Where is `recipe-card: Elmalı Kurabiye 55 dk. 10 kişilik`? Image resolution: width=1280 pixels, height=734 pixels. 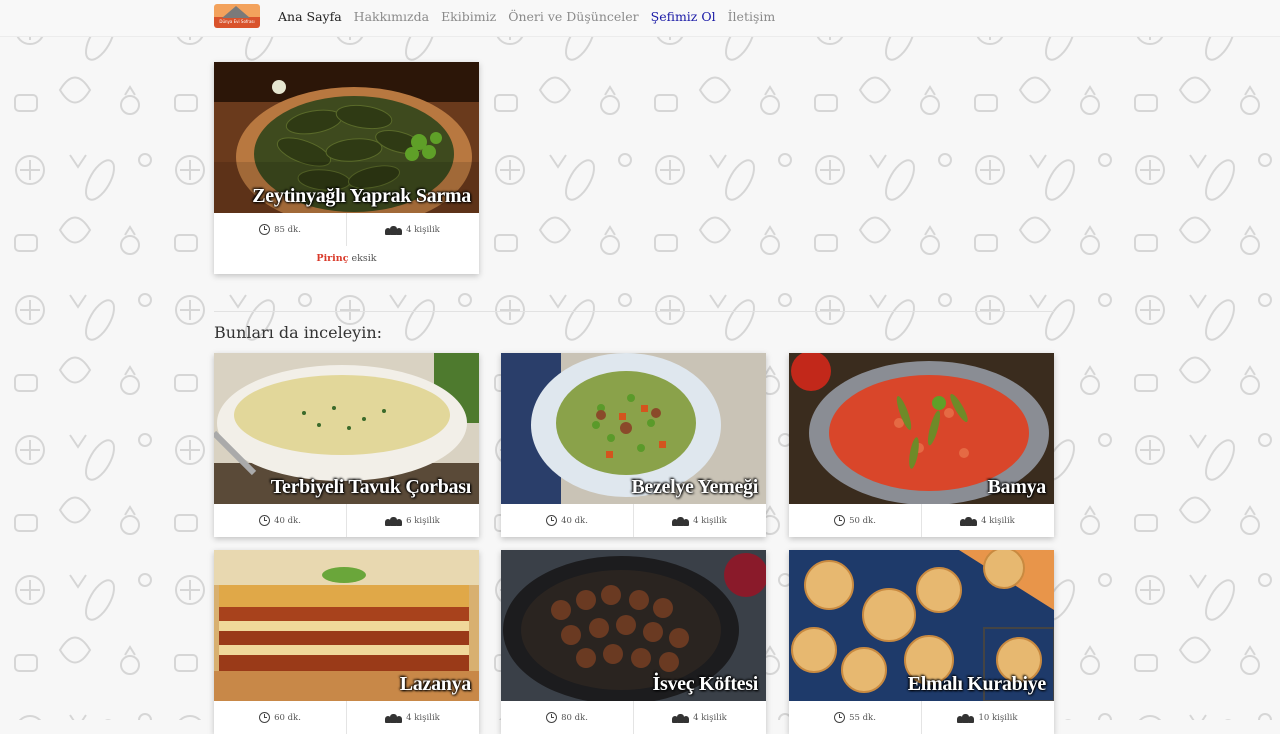
recipe-card: Elmalı Kurabiye 55 dk. 10 kişilik is located at coordinates (921, 642).